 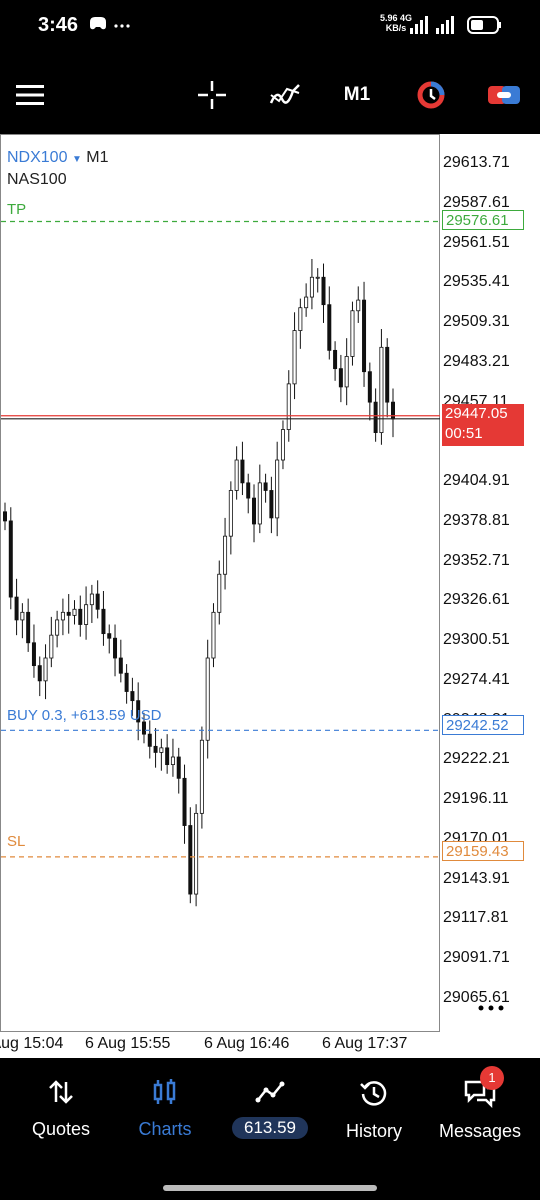 I want to click on signal-icons, so click(x=458, y=27).